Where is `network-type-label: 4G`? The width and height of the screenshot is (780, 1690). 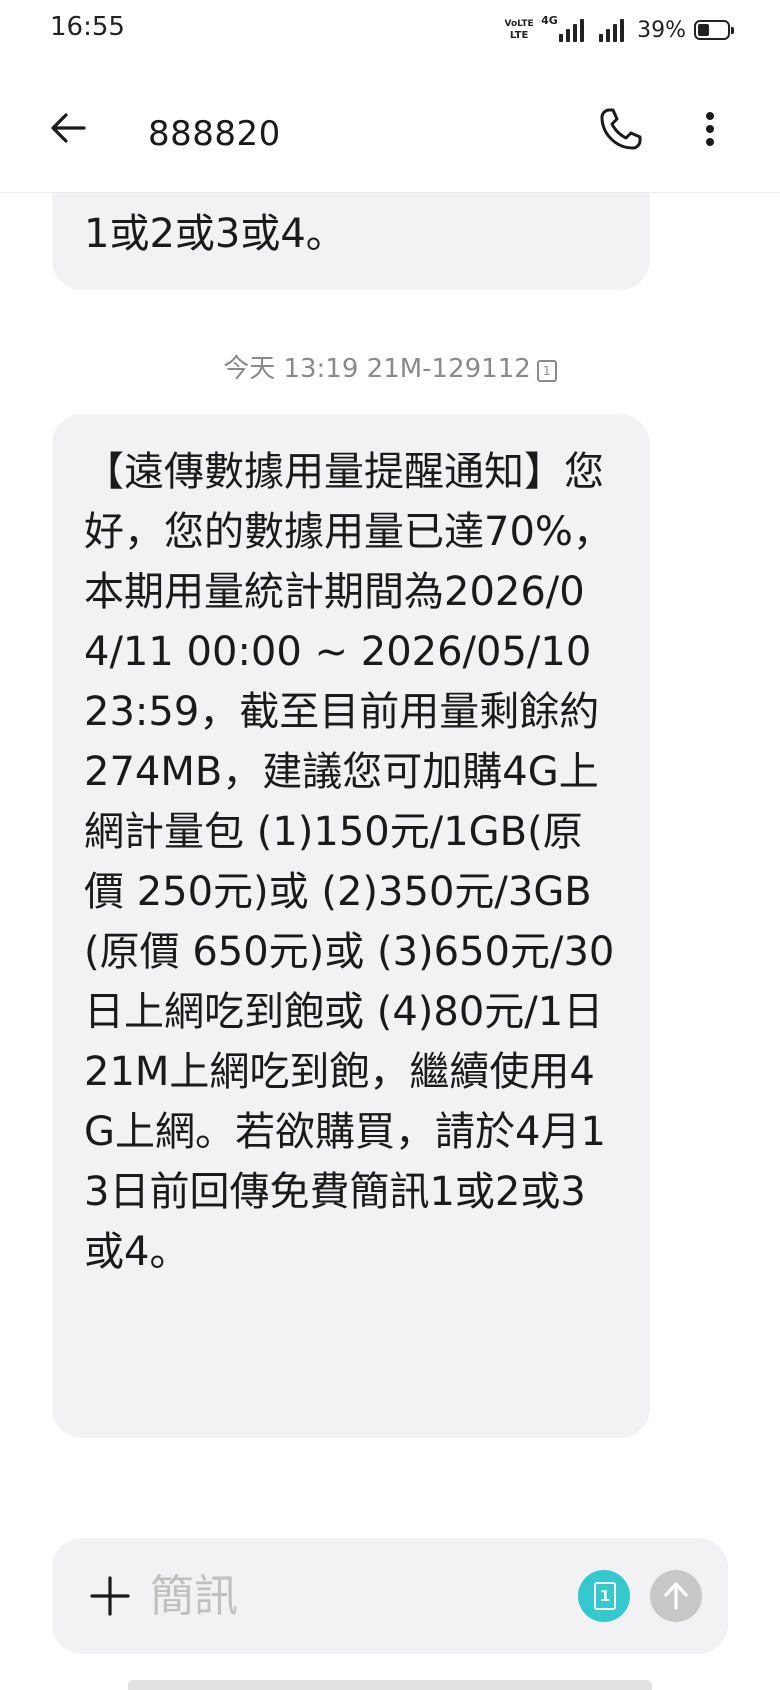 network-type-label: 4G is located at coordinates (549, 20).